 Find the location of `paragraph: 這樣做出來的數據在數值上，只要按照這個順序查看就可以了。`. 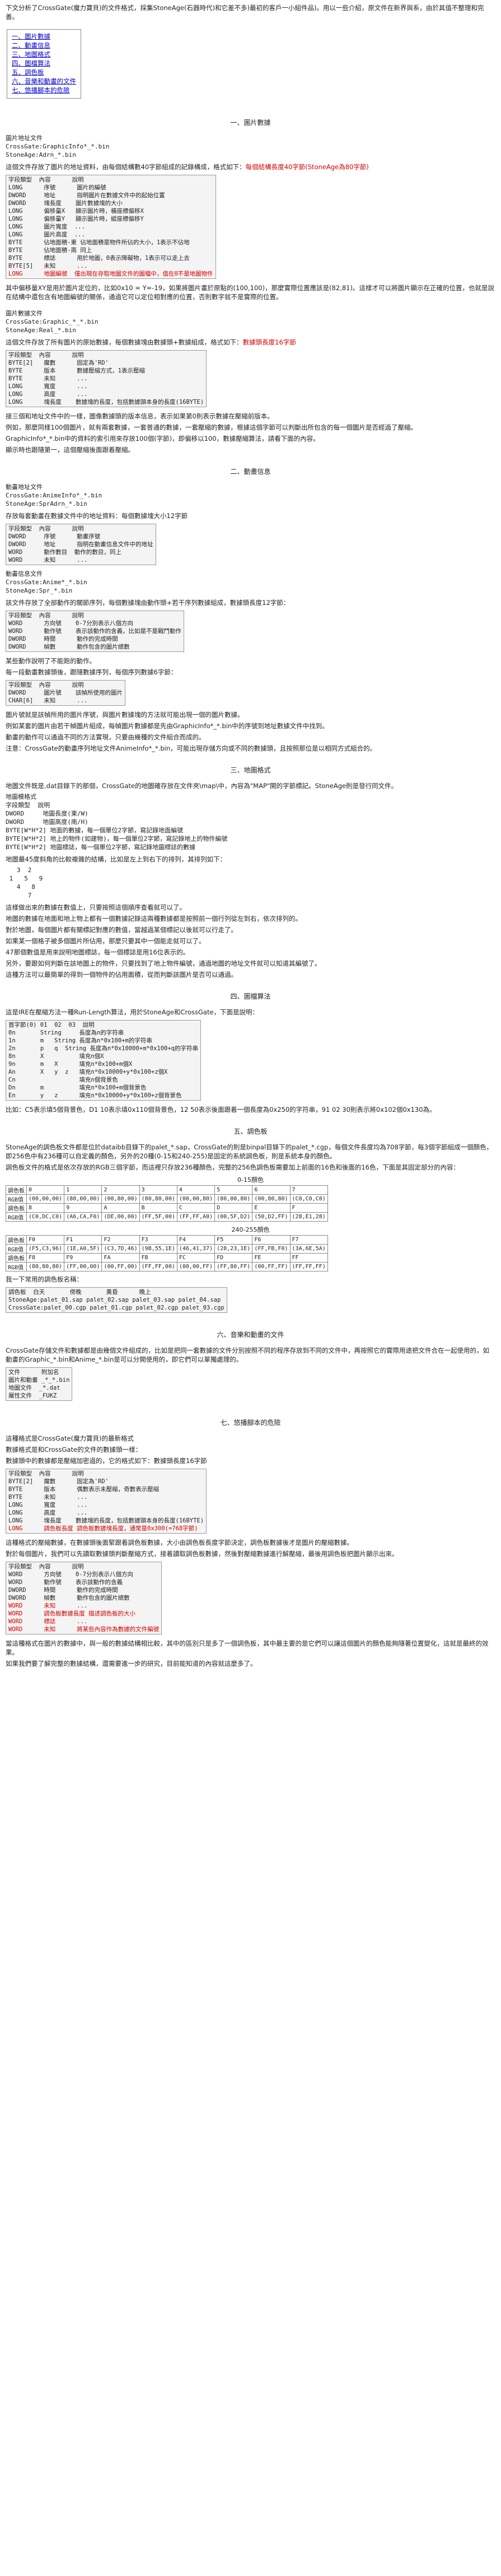

paragraph: 這樣做出來的數據在數值上，只要按照這個順序查看就可以了。 is located at coordinates (96, 907).